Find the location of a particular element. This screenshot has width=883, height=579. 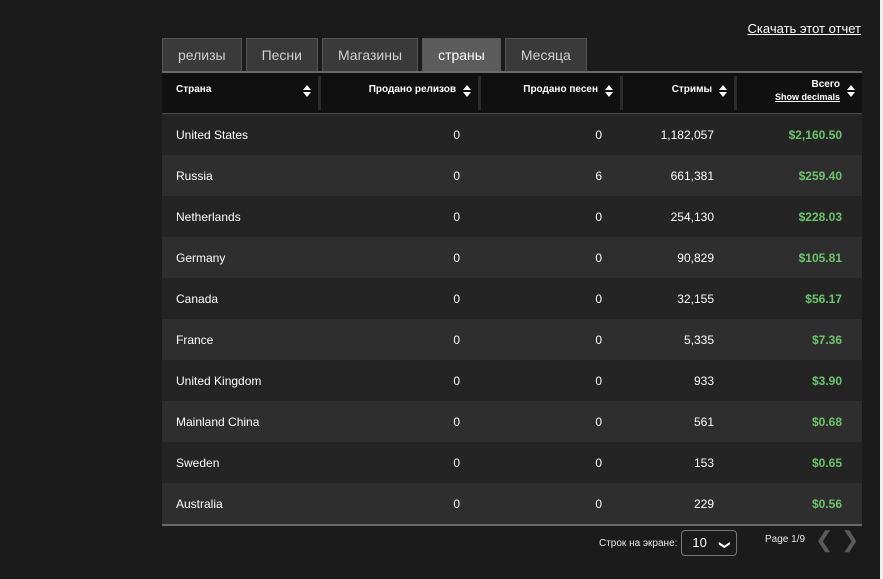

column-header-country: Страна is located at coordinates (240, 93).